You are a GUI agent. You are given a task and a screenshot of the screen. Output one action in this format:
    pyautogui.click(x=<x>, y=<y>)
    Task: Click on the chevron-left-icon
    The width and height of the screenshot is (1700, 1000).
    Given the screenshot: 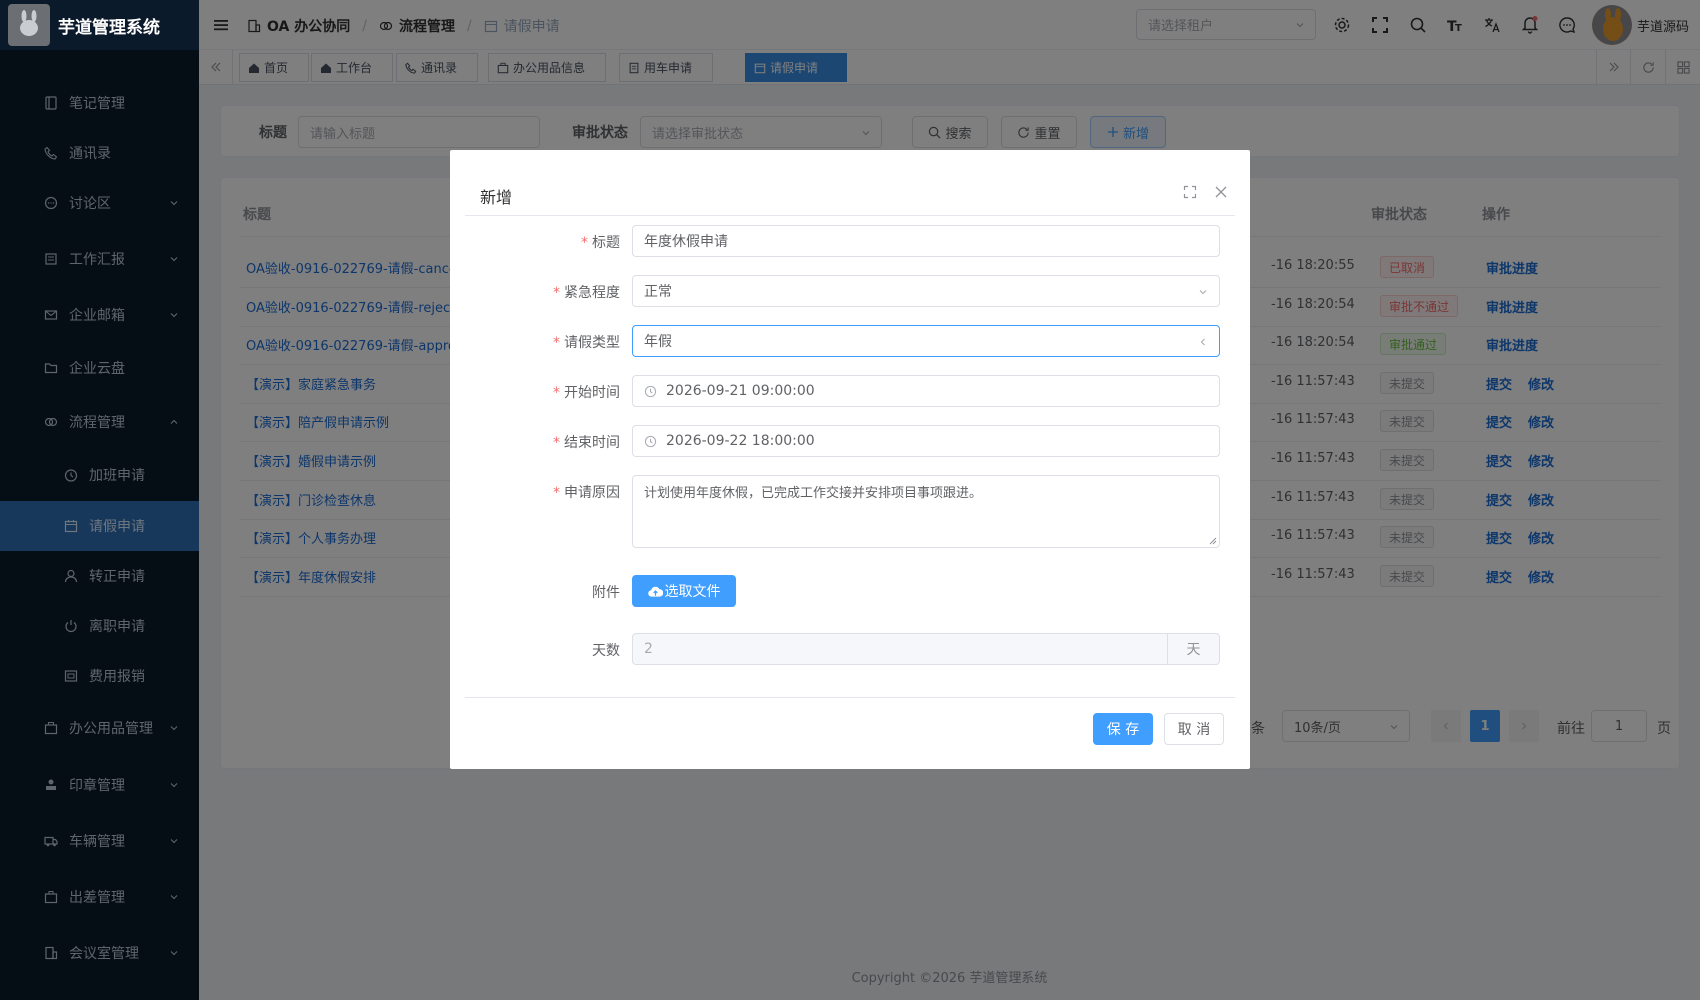 What is the action you would take?
    pyautogui.click(x=1202, y=342)
    